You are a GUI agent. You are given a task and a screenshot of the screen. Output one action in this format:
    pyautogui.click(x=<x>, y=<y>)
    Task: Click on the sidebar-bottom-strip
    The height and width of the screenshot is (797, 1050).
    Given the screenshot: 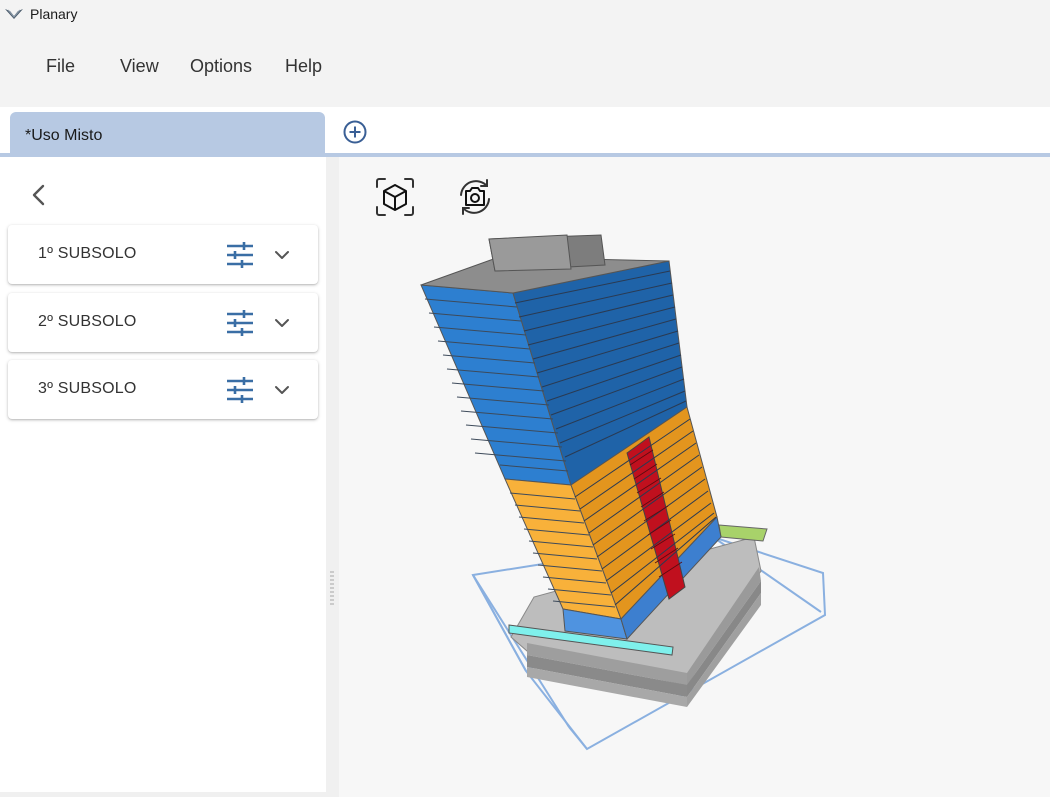 What is the action you would take?
    pyautogui.click(x=169, y=794)
    